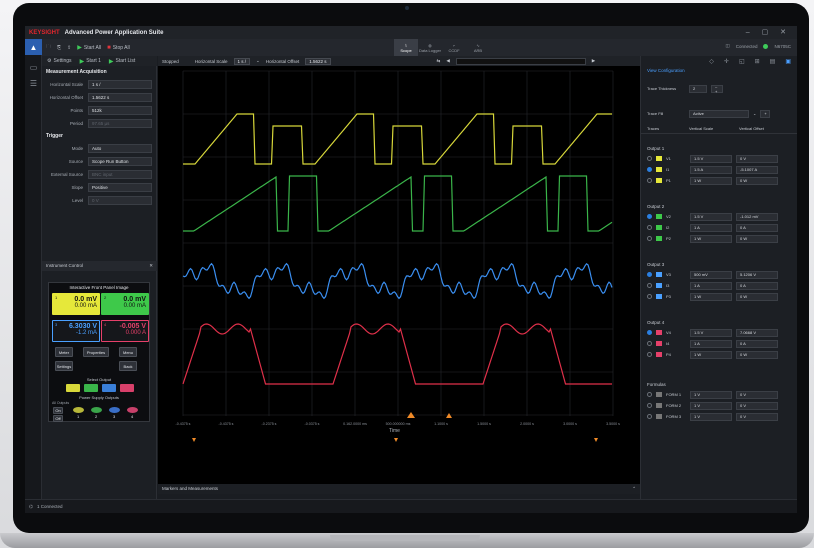 The width and height of the screenshot is (814, 548). I want to click on settings-button: ⚙ Settings, so click(59, 61).